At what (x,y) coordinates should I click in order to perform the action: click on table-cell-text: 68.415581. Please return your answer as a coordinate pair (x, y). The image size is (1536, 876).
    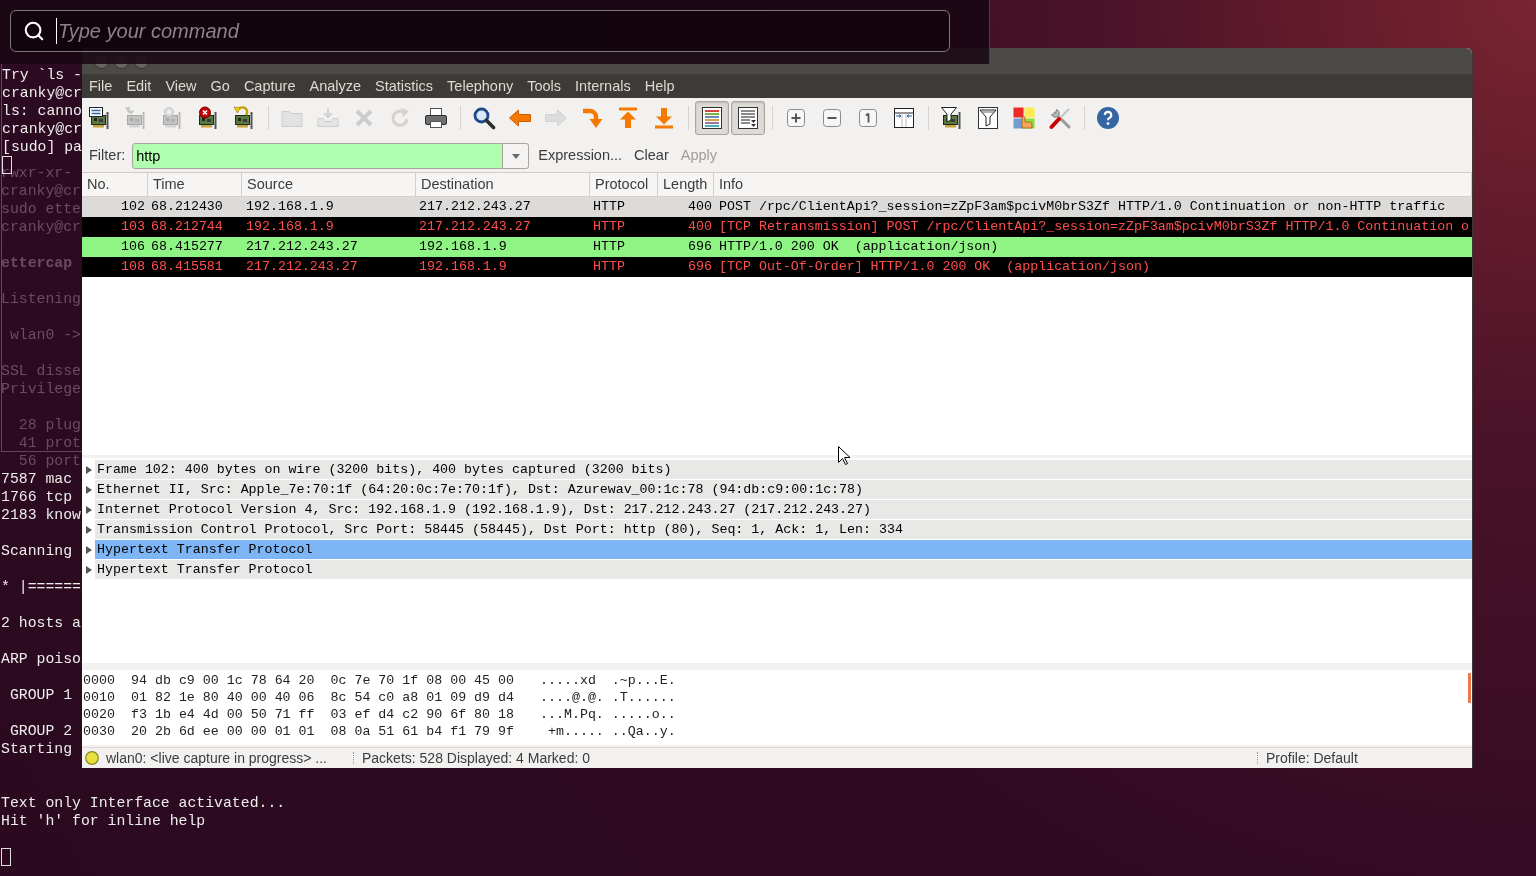
    Looking at the image, I should click on (187, 267).